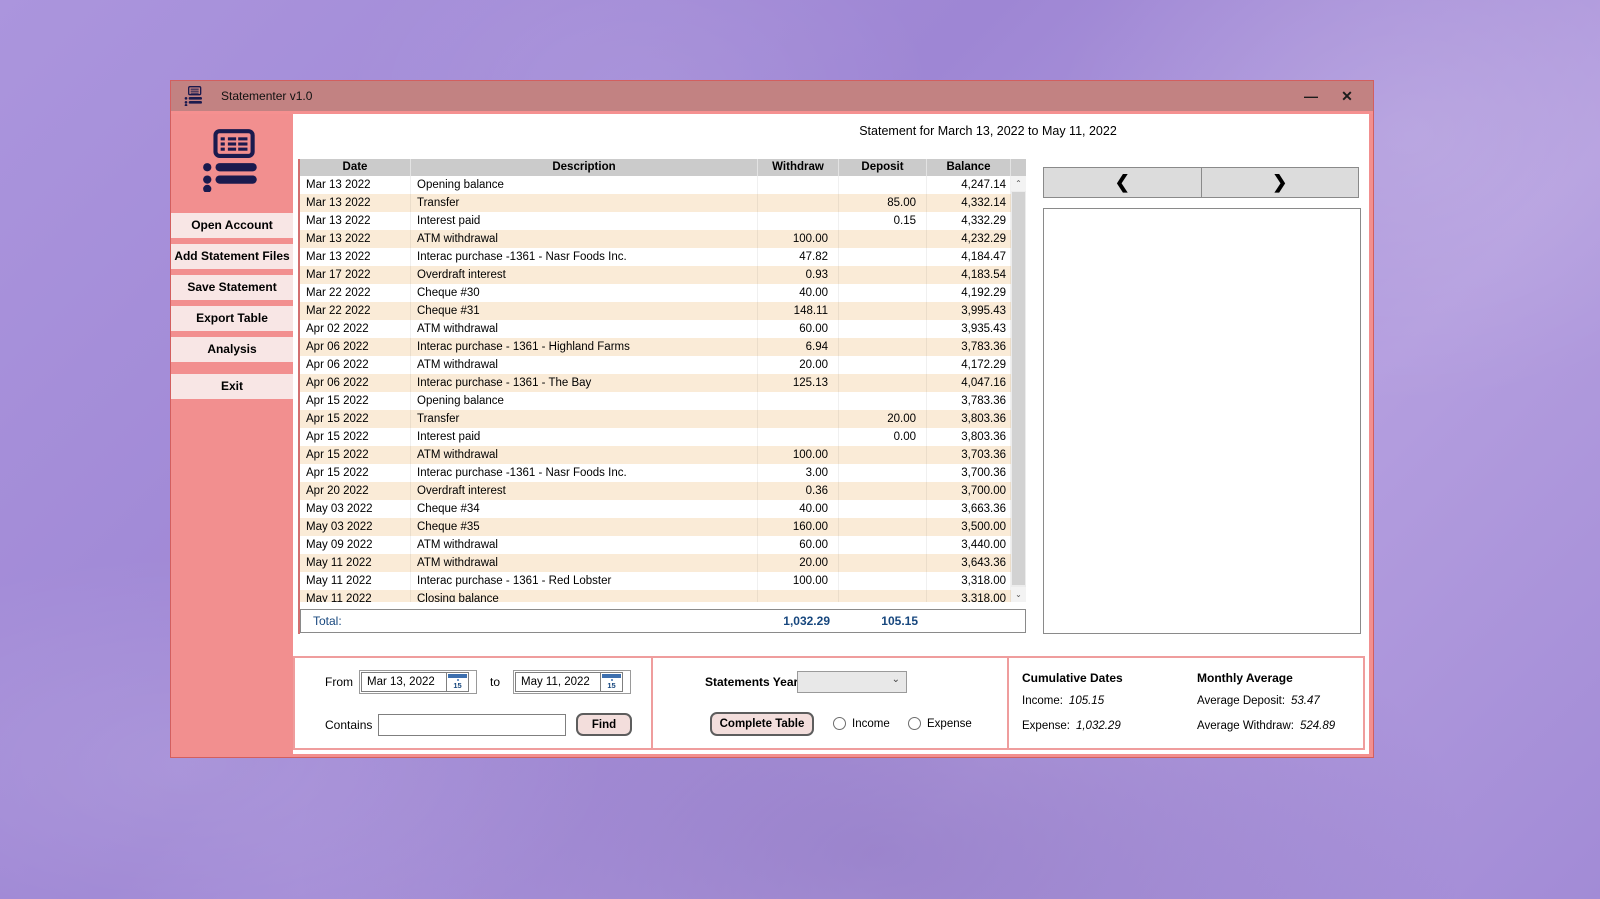  I want to click on income-radio: Income, so click(861, 723).